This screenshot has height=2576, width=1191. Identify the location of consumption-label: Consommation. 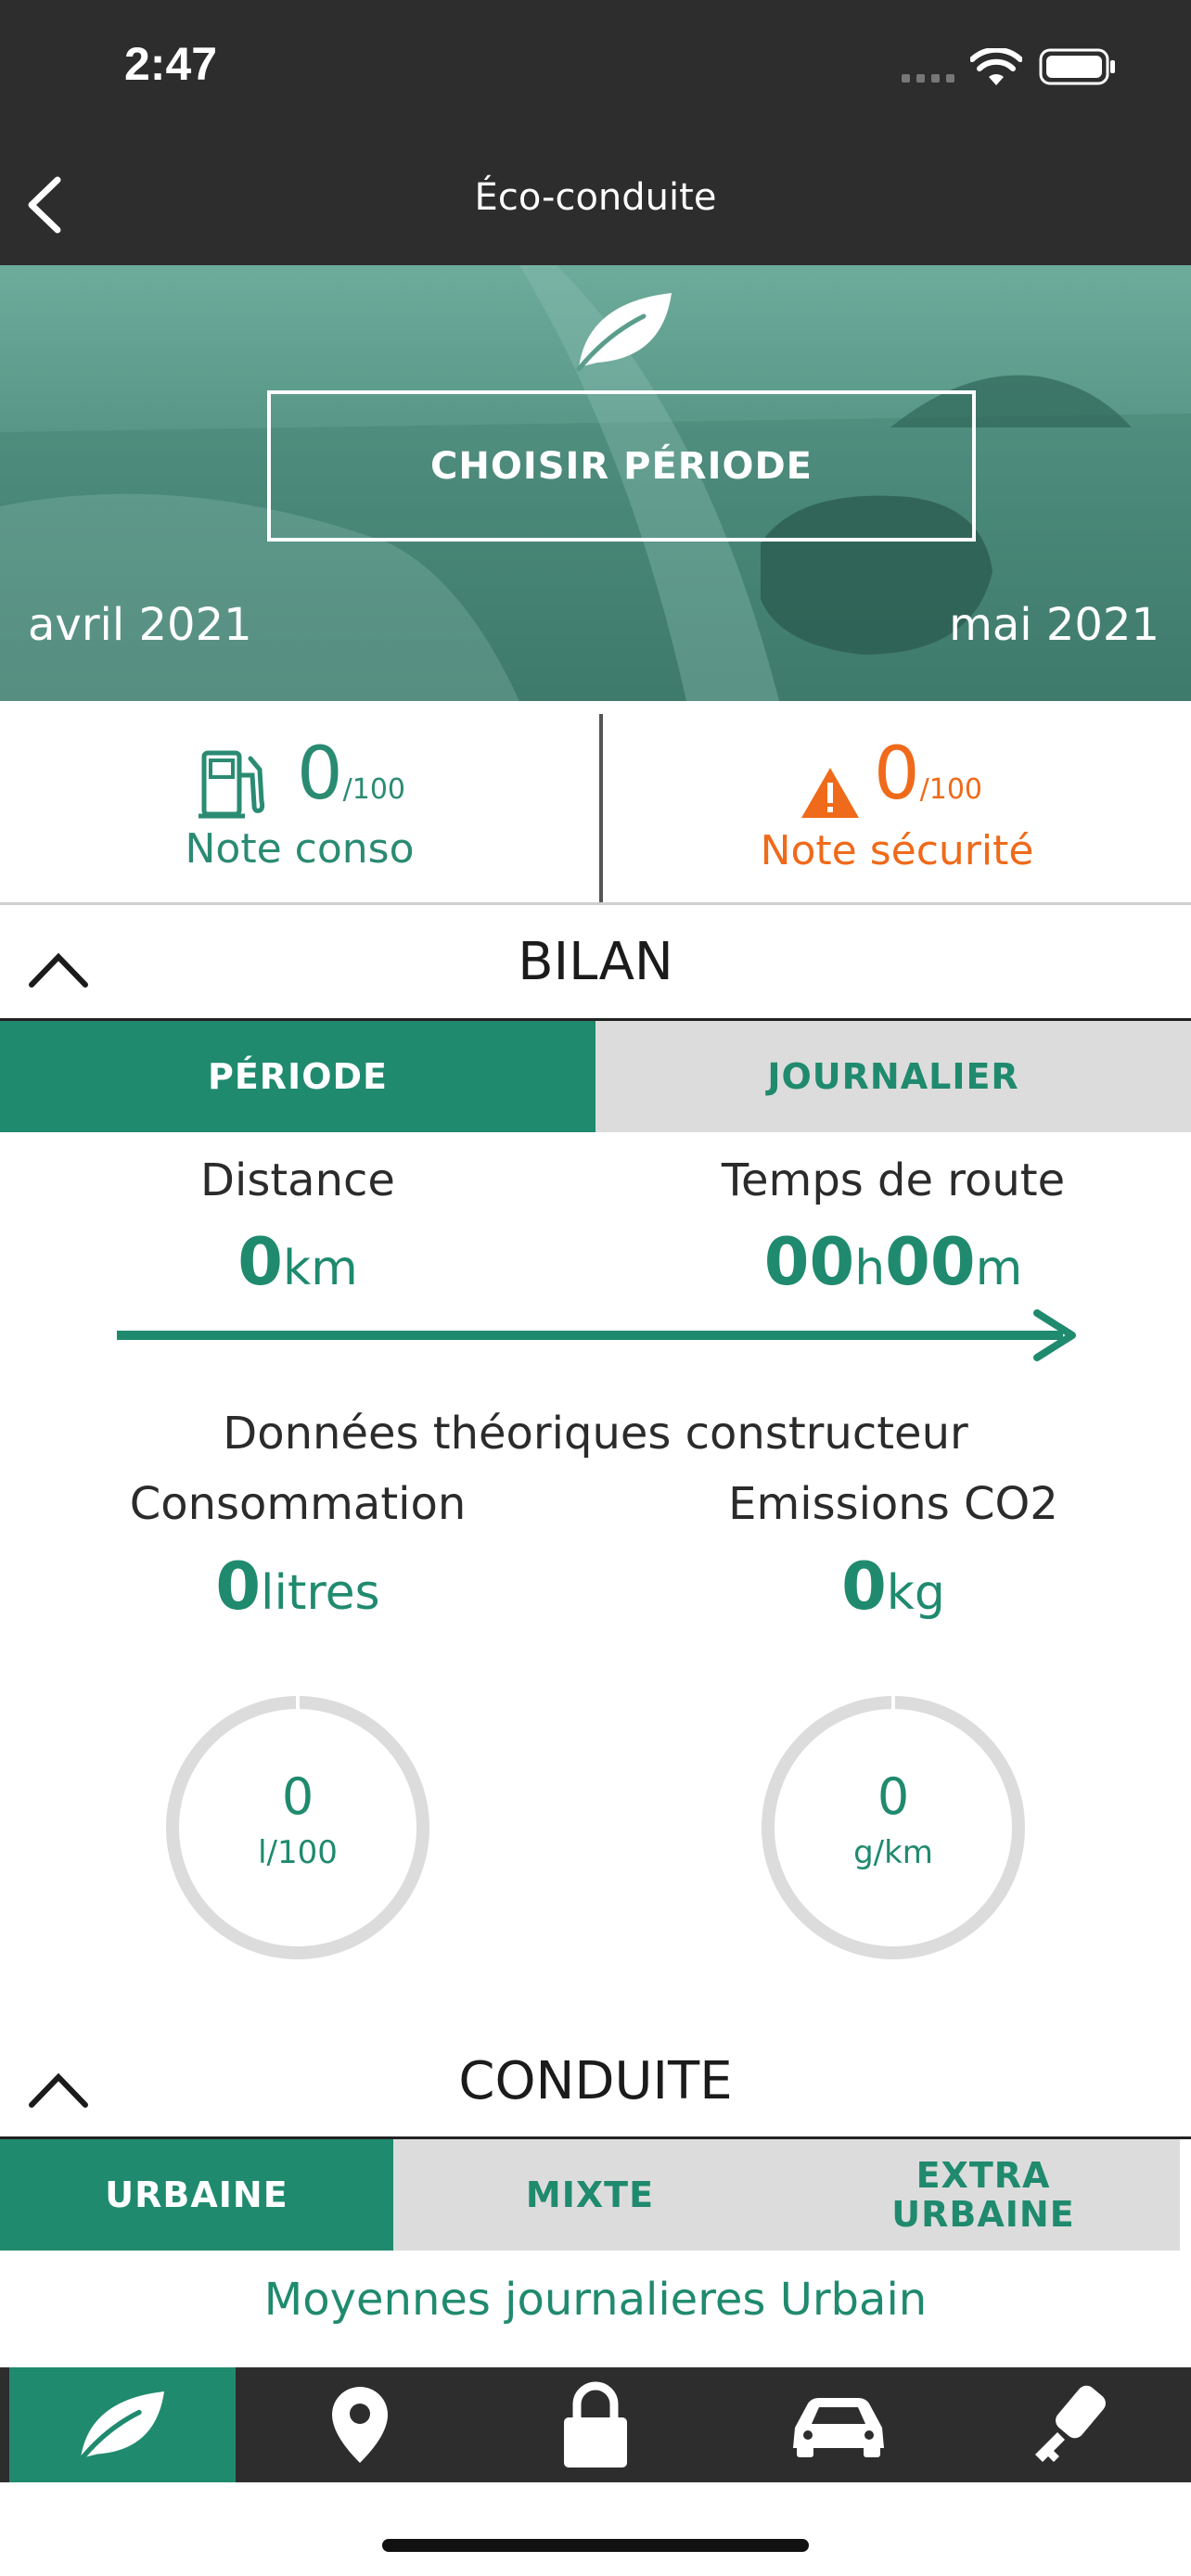
(298, 1504).